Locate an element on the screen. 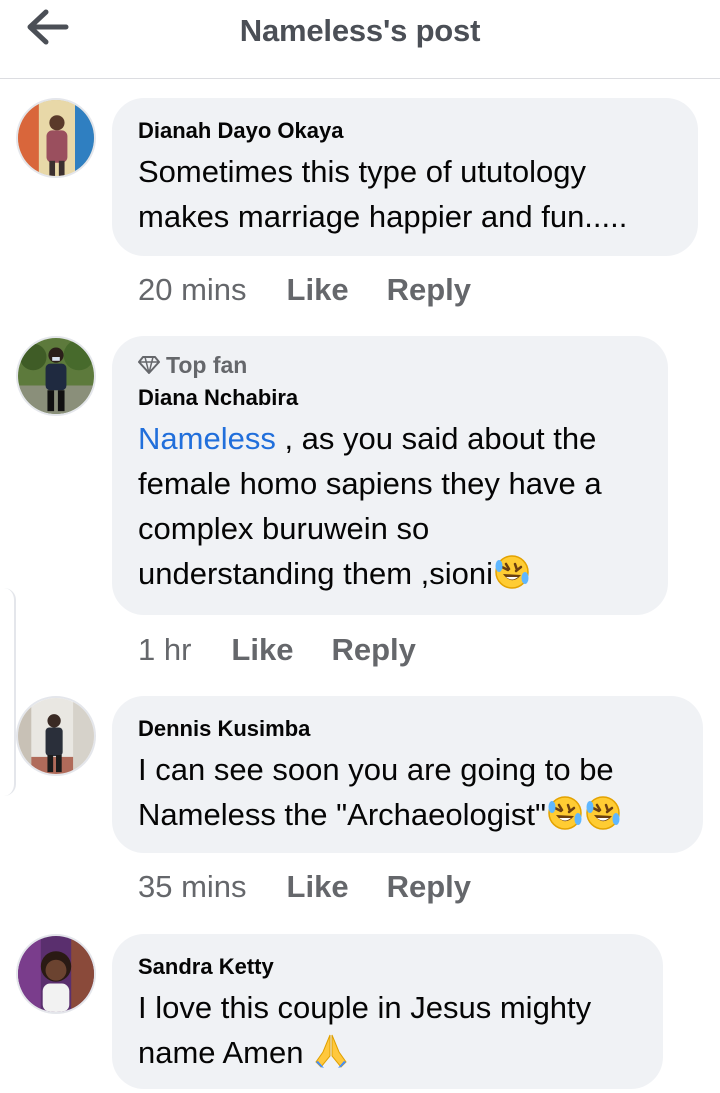  avatar-photo-sandra is located at coordinates (56, 974).